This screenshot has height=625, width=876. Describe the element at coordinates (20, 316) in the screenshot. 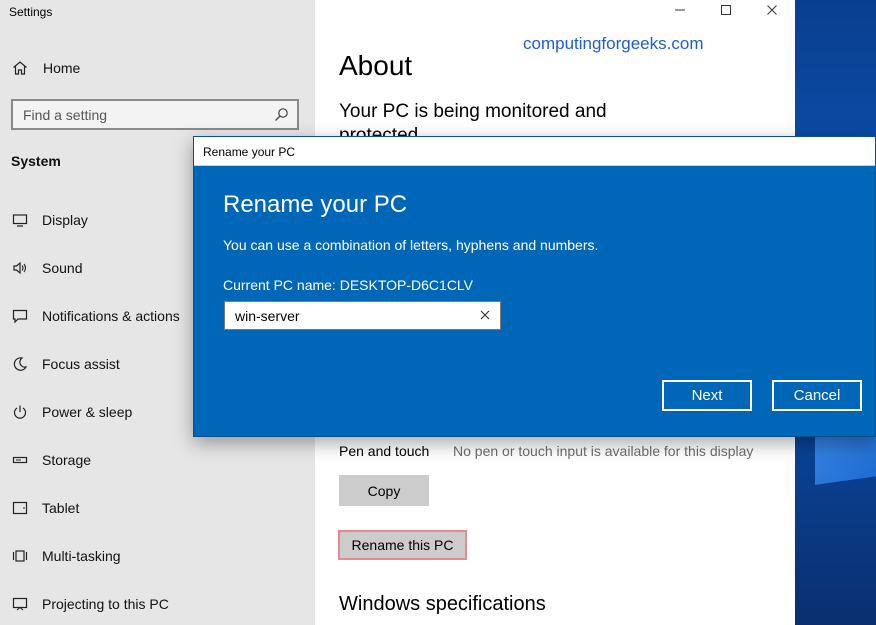

I see `notifications-icon` at that location.